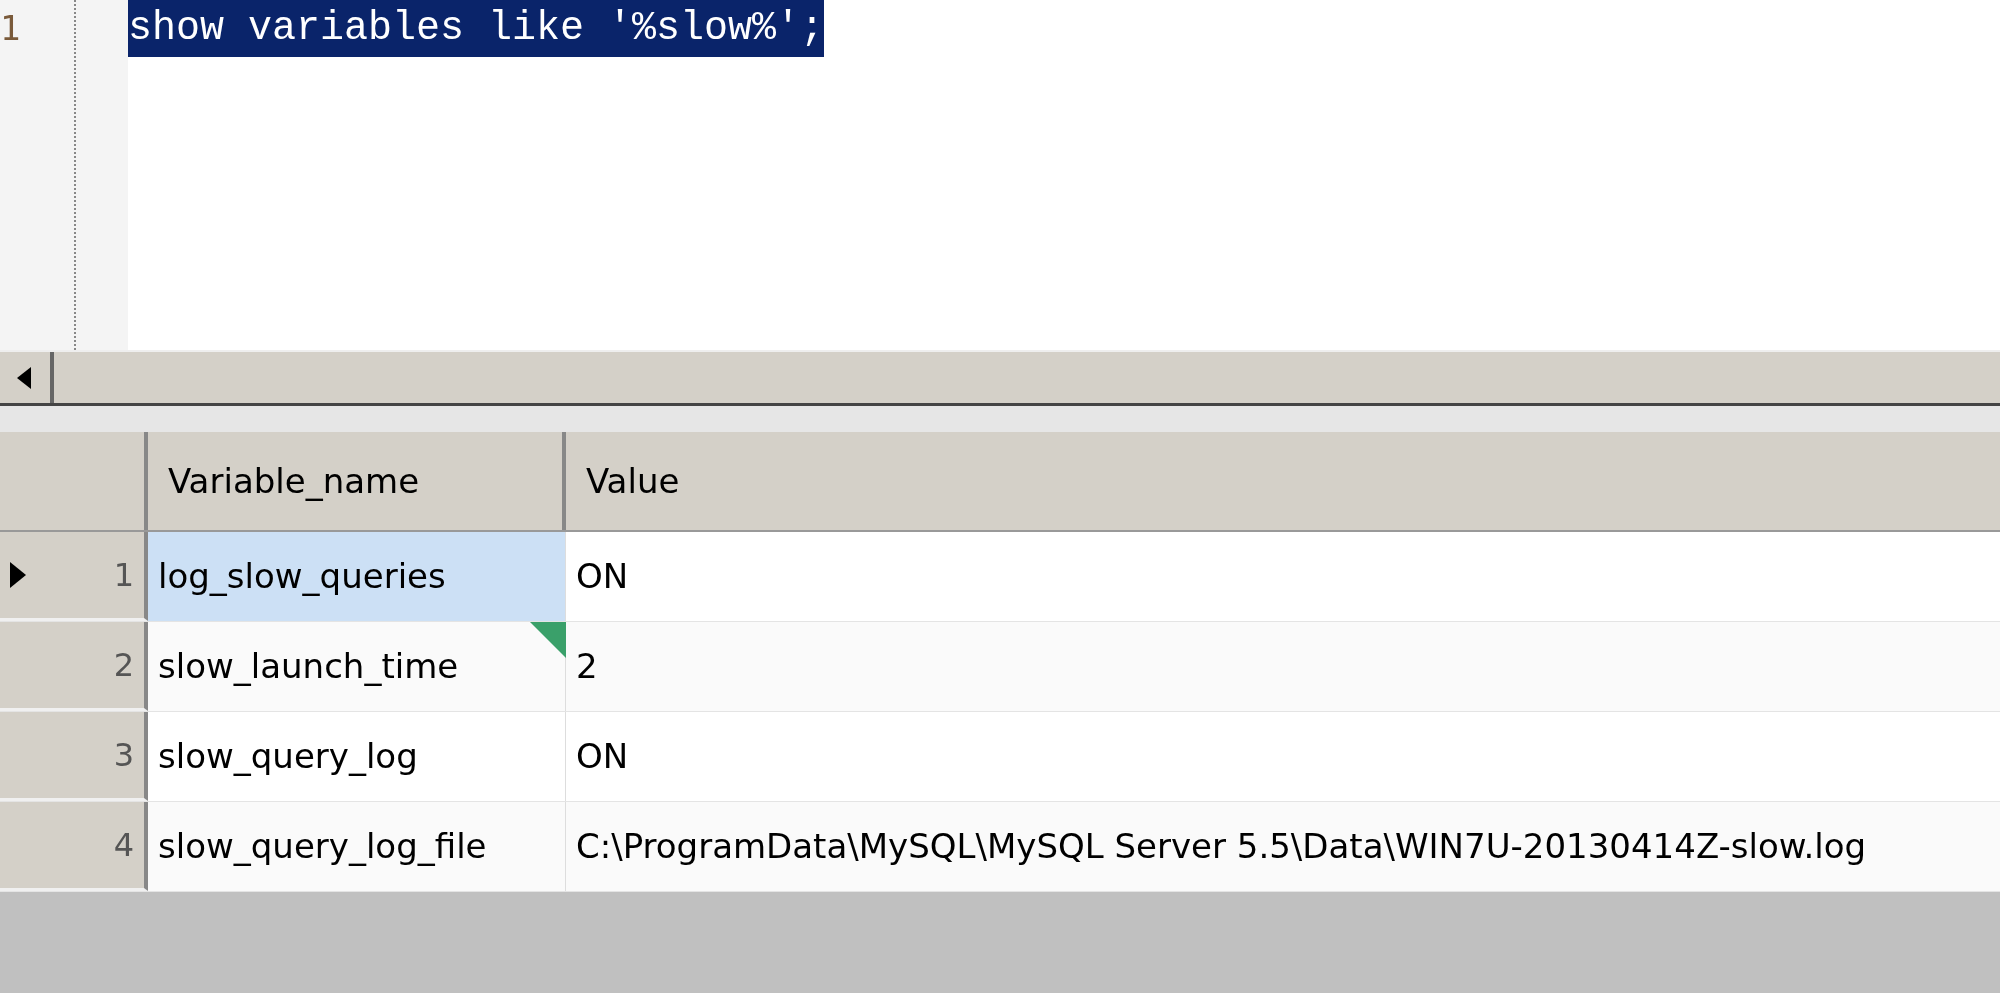 The image size is (2000, 993). What do you see at coordinates (1283, 846) in the screenshot?
I see `table-cell: C:\ProgramData\MySQL\MySQL Server 5.5\Data\WIN7U-20130414Z-slow.log` at bounding box center [1283, 846].